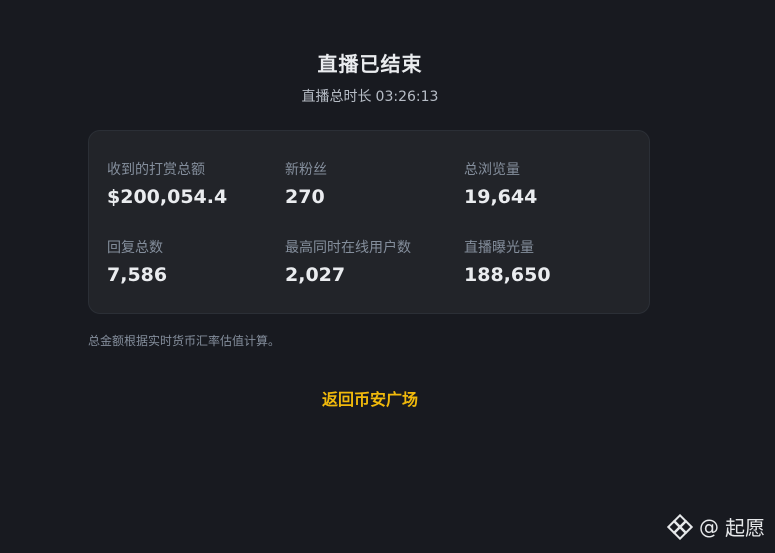  I want to click on watermark: @ 起愿, so click(715, 526).